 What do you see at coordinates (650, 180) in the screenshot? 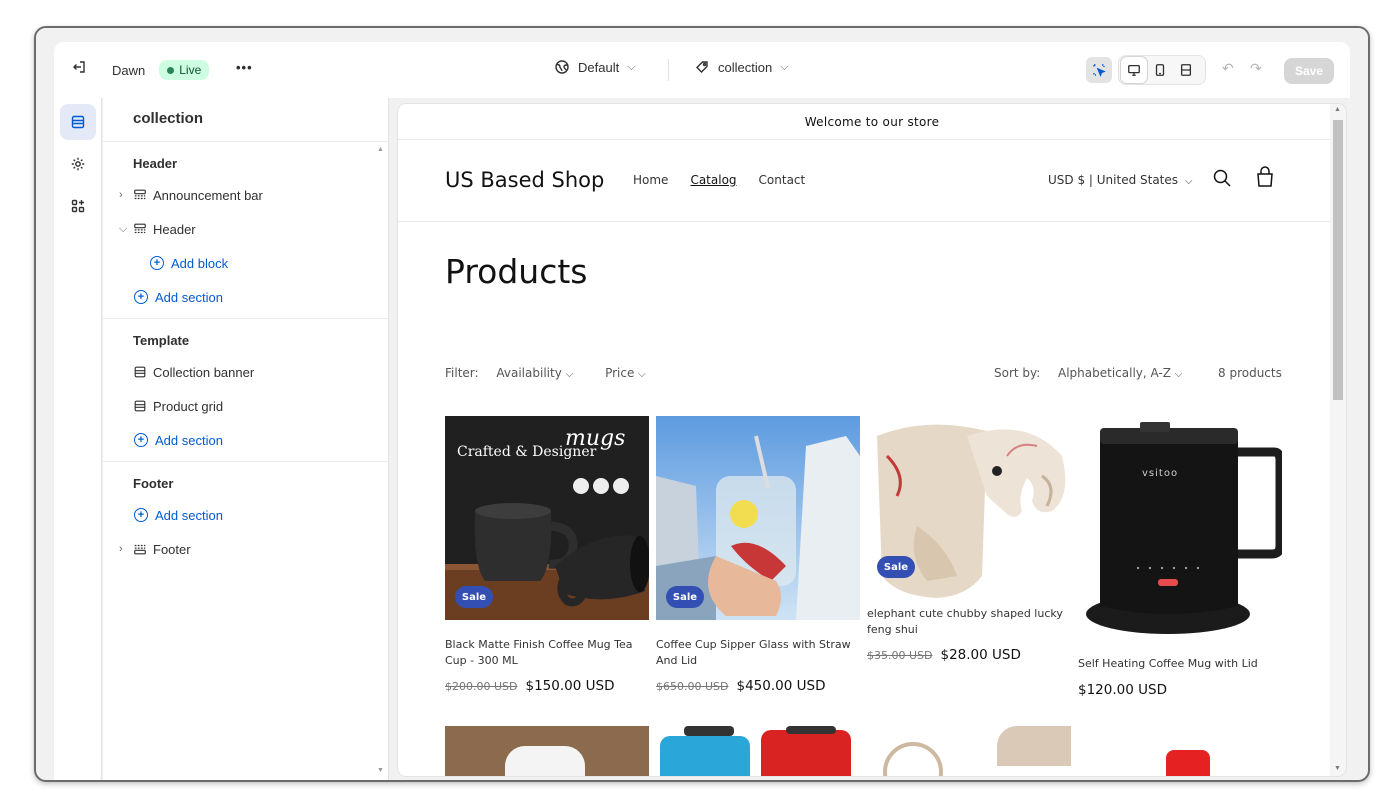
I see `nav-home: Home` at bounding box center [650, 180].